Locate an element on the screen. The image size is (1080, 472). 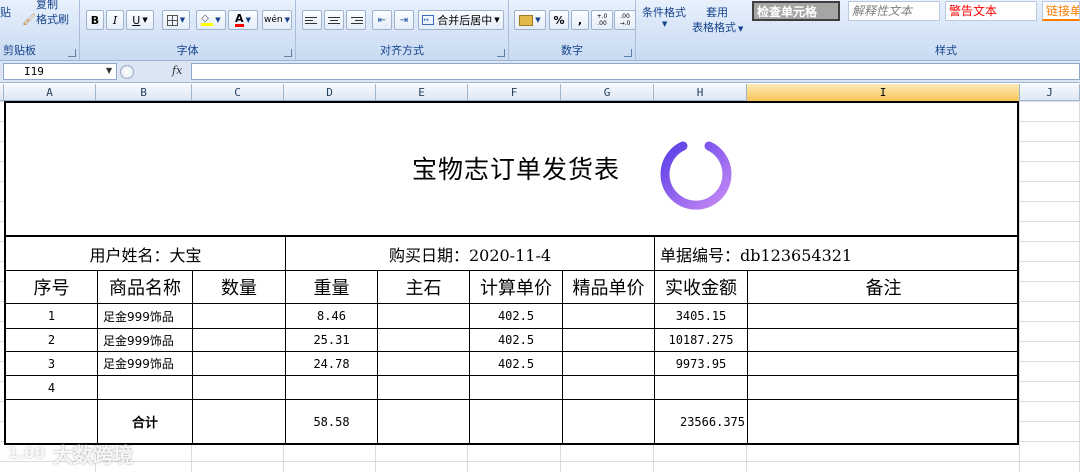
increase-decimal-button: +.0 .00 is located at coordinates (602, 20).